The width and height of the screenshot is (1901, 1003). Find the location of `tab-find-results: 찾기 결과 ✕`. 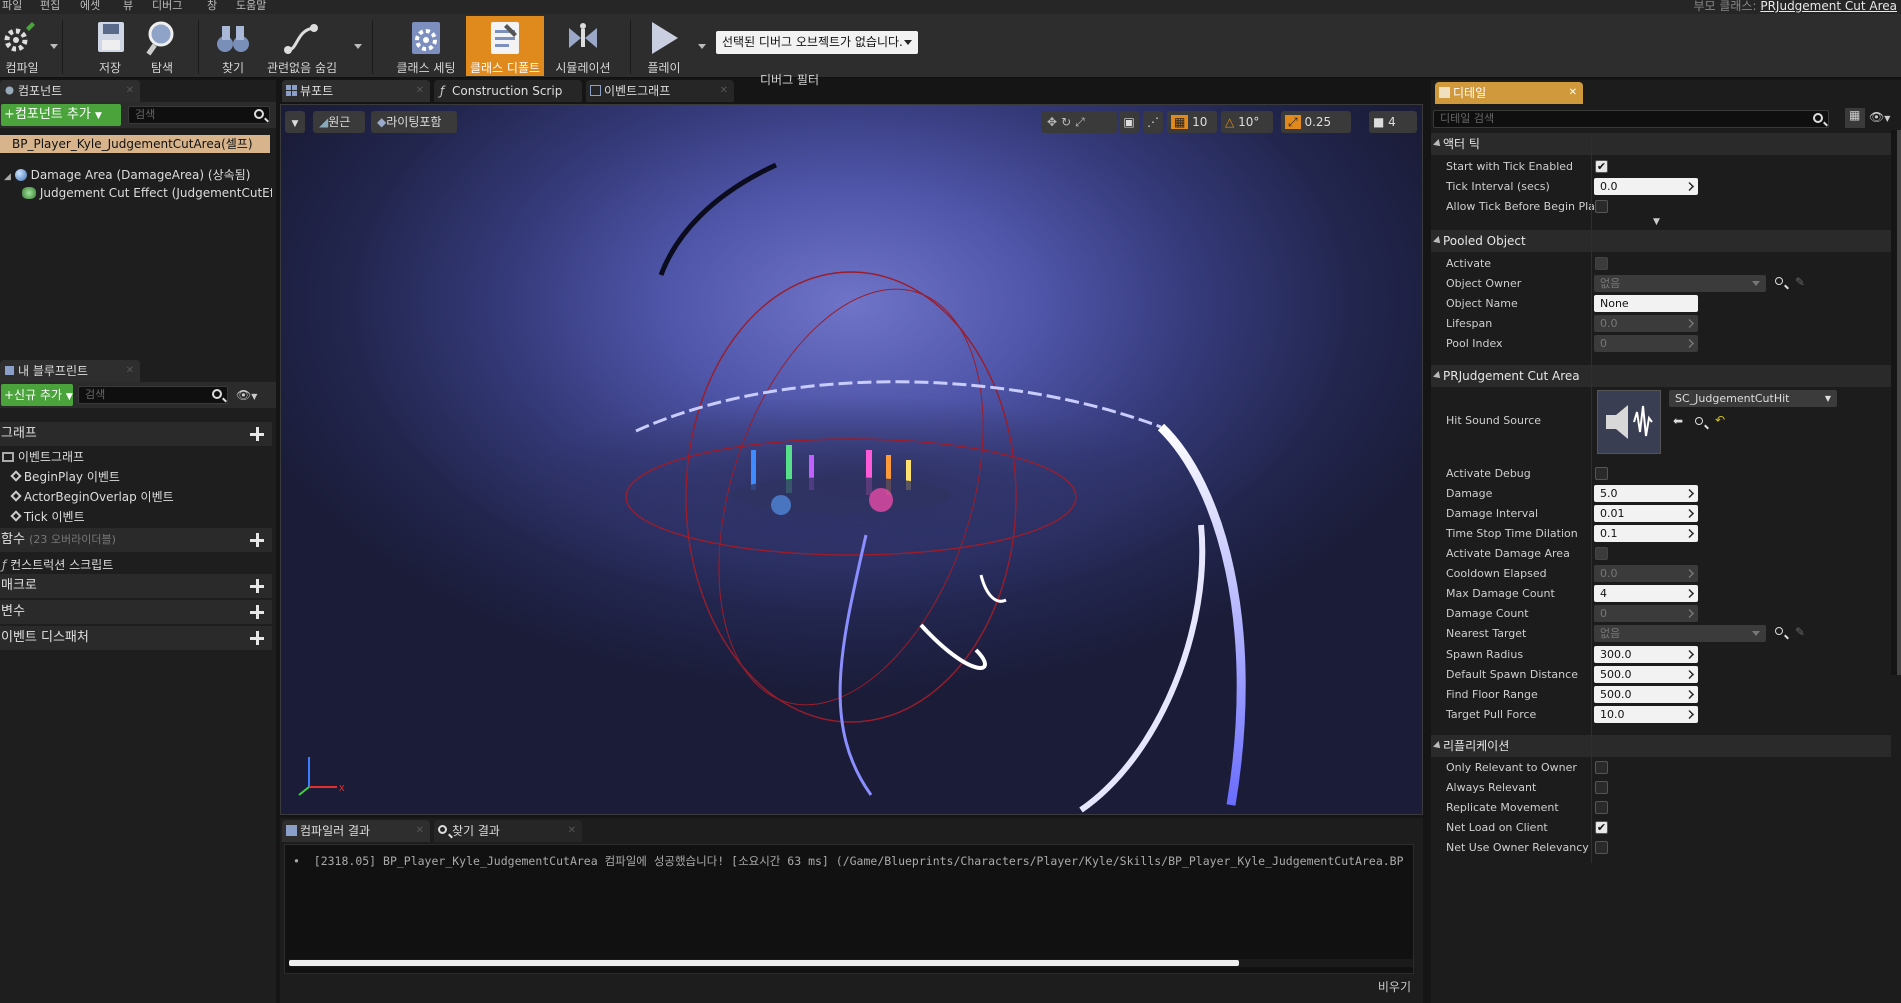

tab-find-results: 찾기 결과 ✕ is located at coordinates (508, 831).